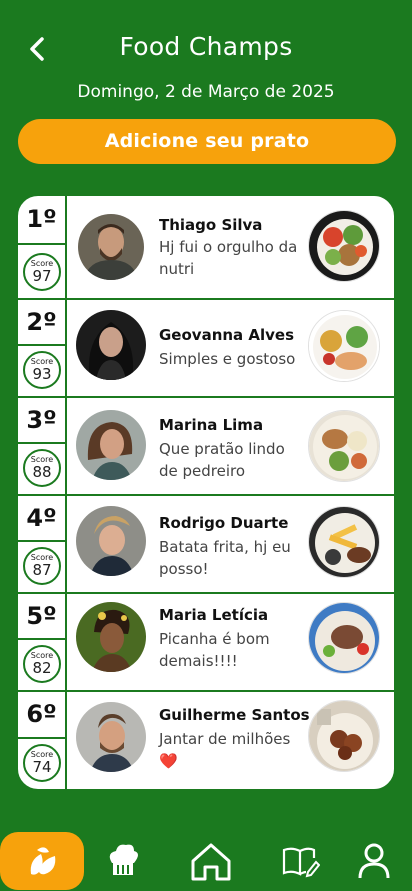  Describe the element at coordinates (225, 750) in the screenshot. I see `dish-comment: Jantar de milhões ❤️` at that location.